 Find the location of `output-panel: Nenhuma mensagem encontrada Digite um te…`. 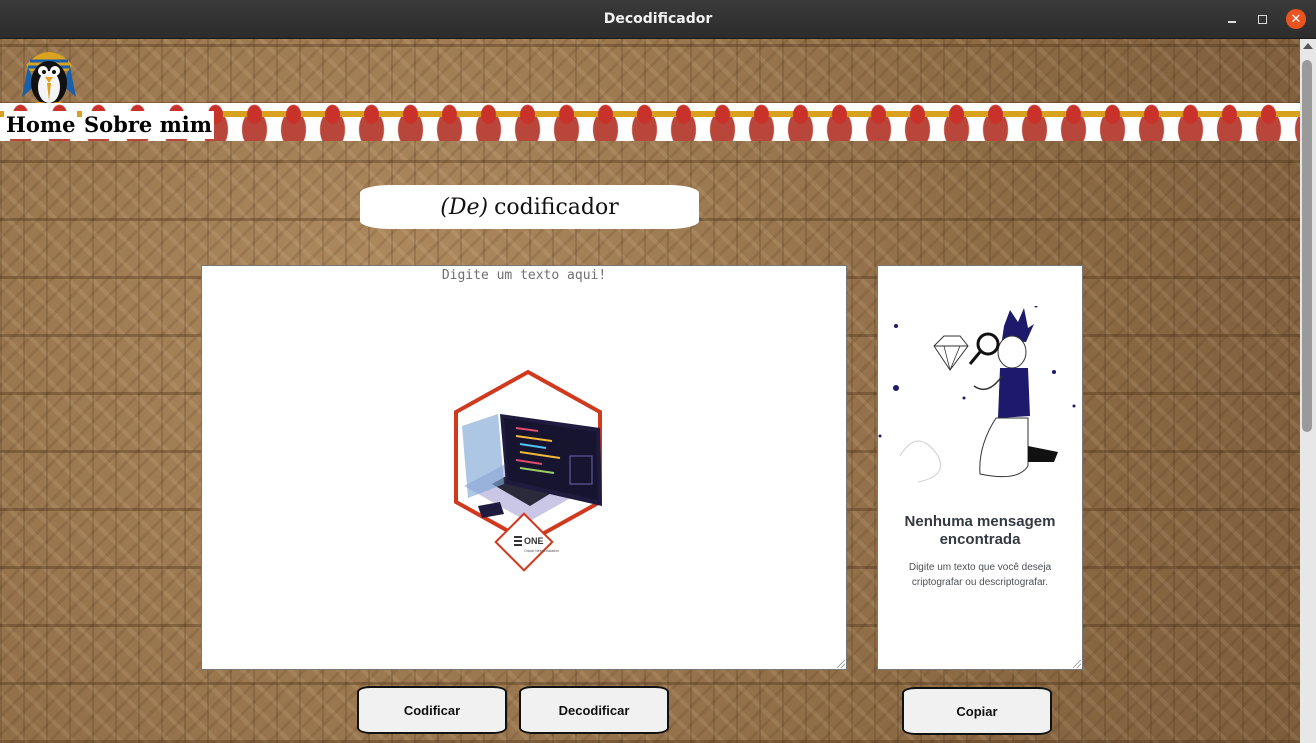

output-panel: Nenhuma mensagem encontrada Digite um te… is located at coordinates (980, 467).